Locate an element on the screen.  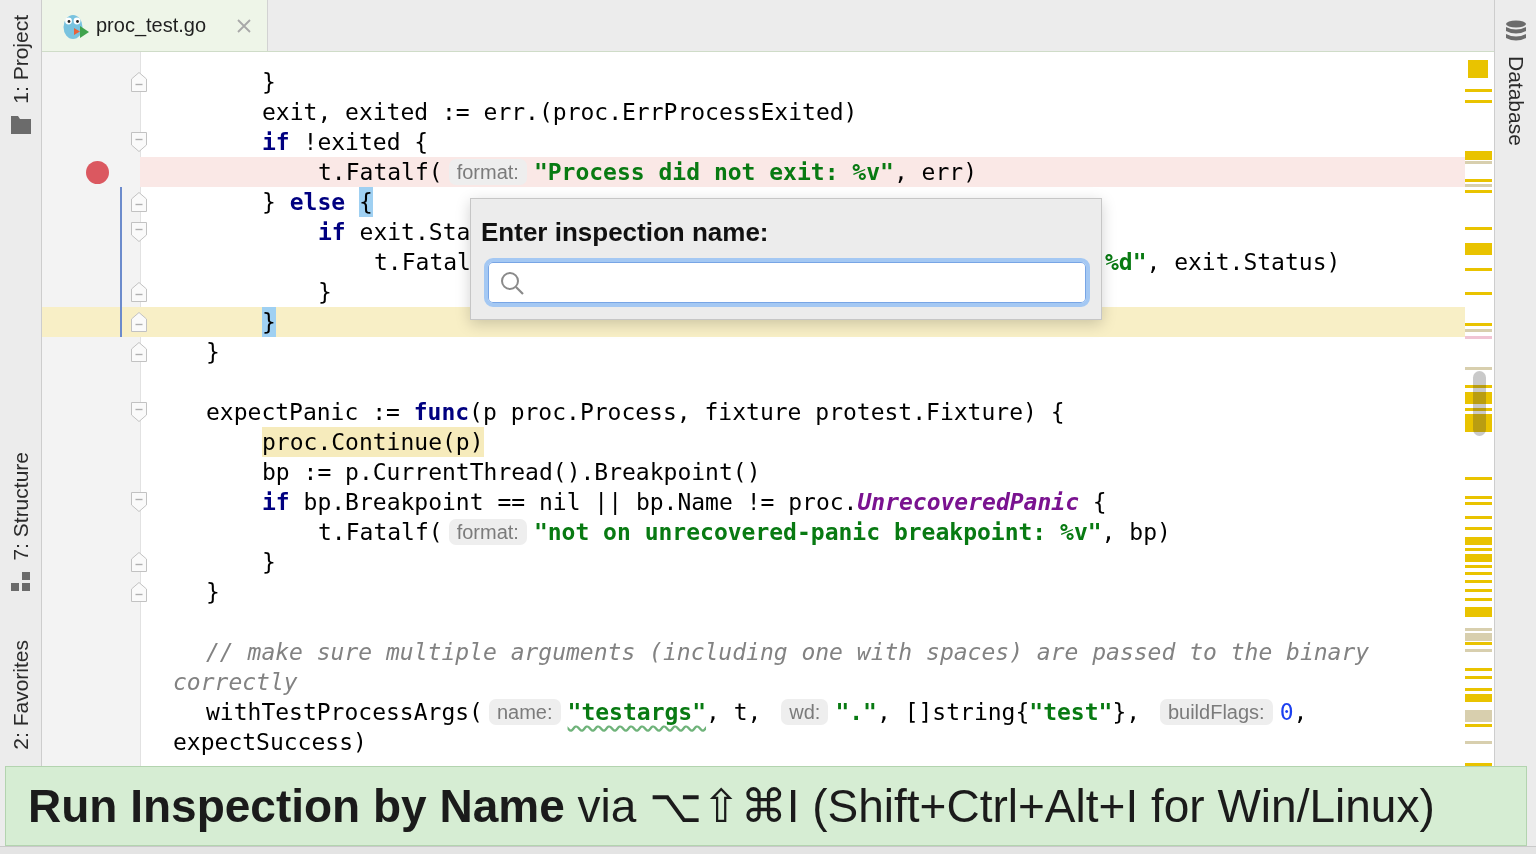
code-text: bp.Breakpoint == nil || bp.Name != proc. is located at coordinates (580, 502).